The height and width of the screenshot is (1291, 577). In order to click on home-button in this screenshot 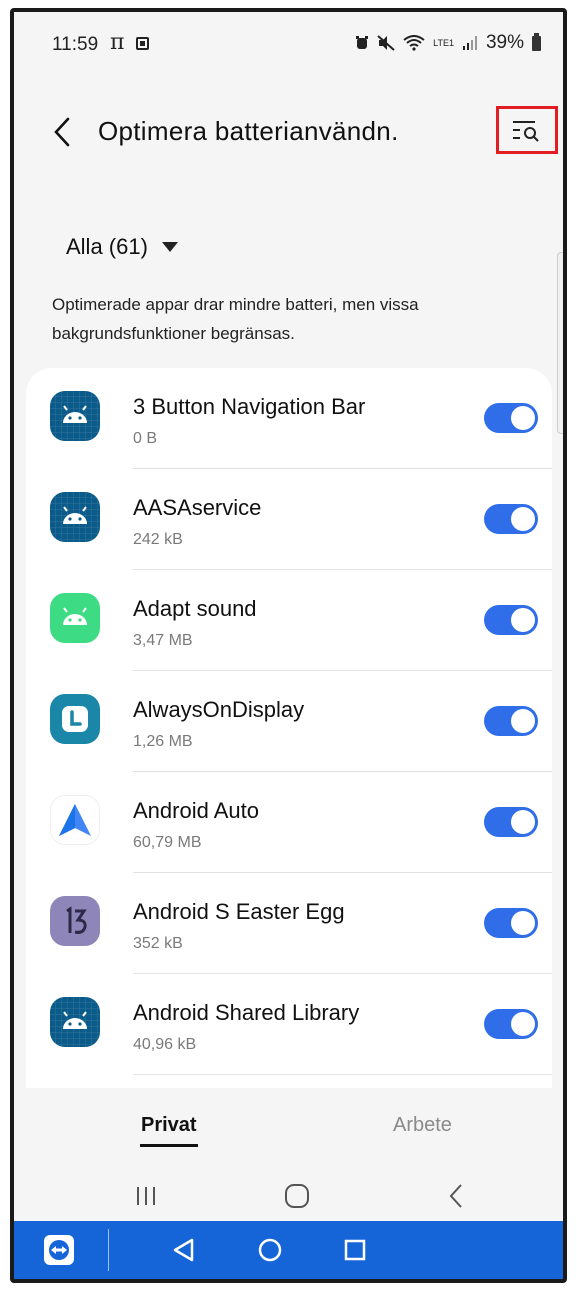, I will do `click(297, 1196)`.